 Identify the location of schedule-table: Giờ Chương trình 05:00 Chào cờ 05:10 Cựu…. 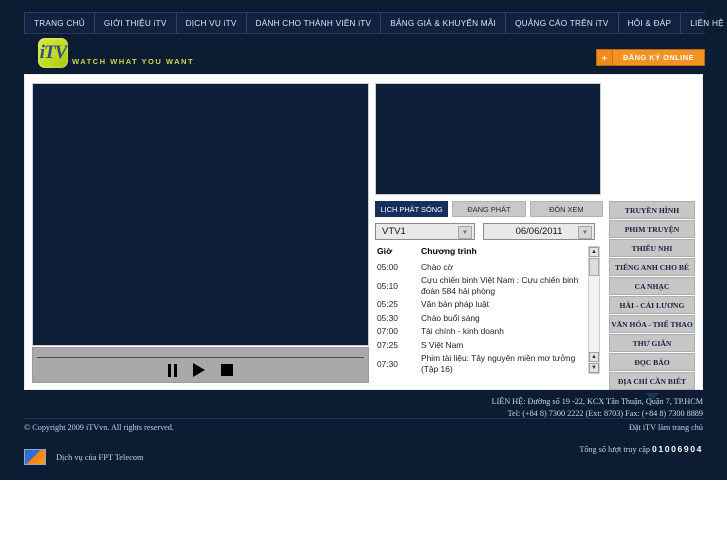
(481, 310).